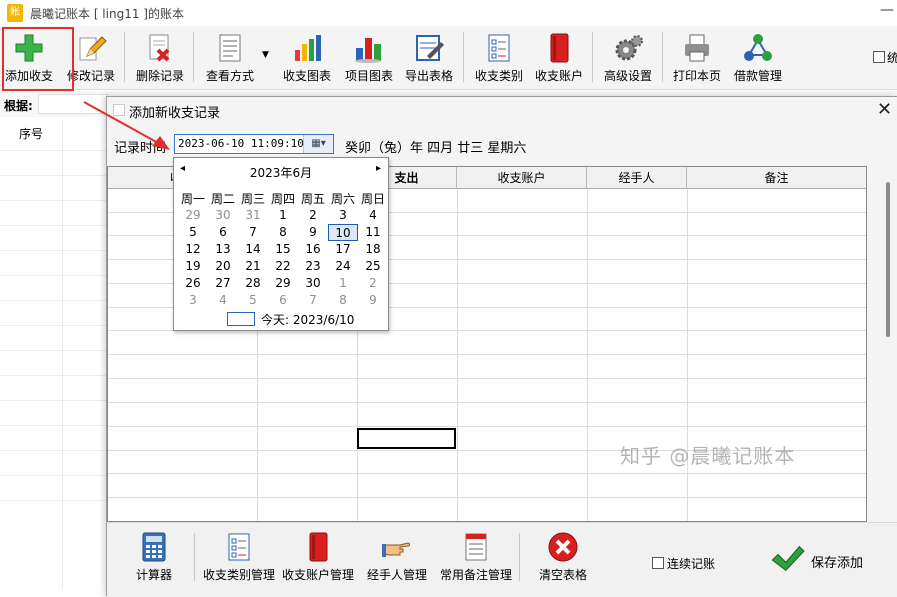  I want to click on clear-table-button: 清空表格, so click(563, 557).